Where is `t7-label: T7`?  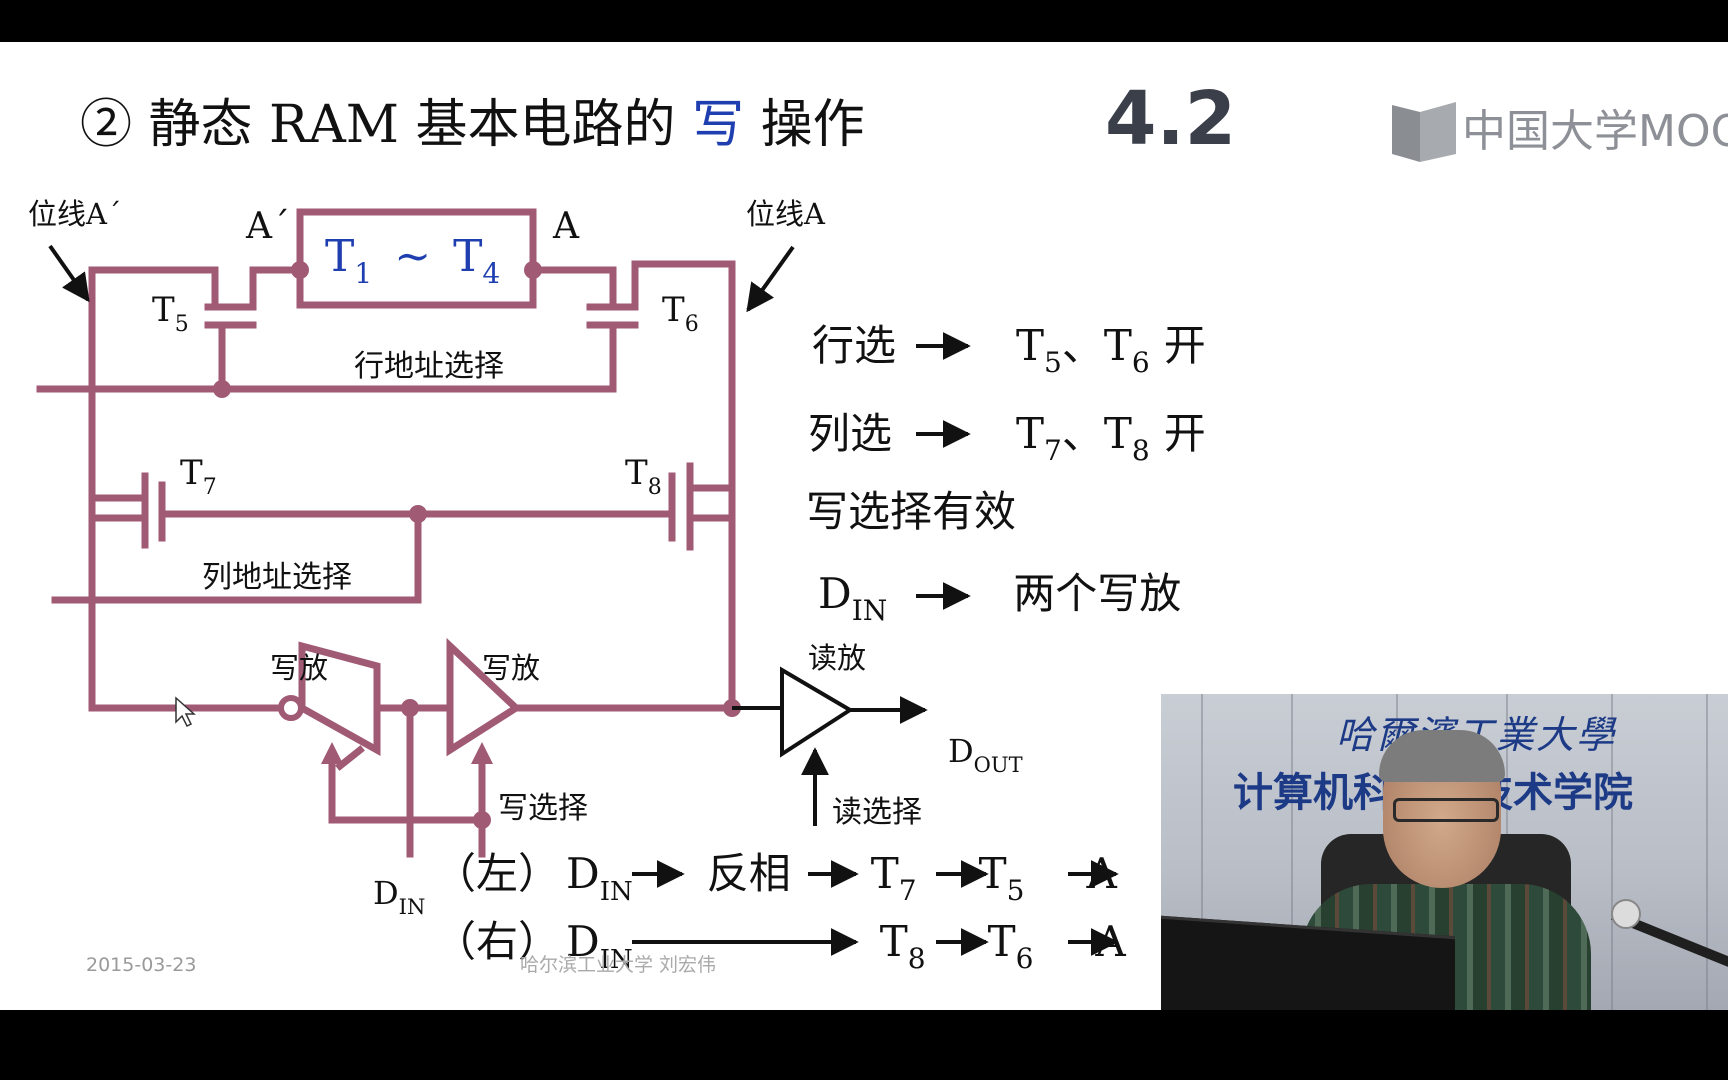 t7-label: T7 is located at coordinates (198, 476).